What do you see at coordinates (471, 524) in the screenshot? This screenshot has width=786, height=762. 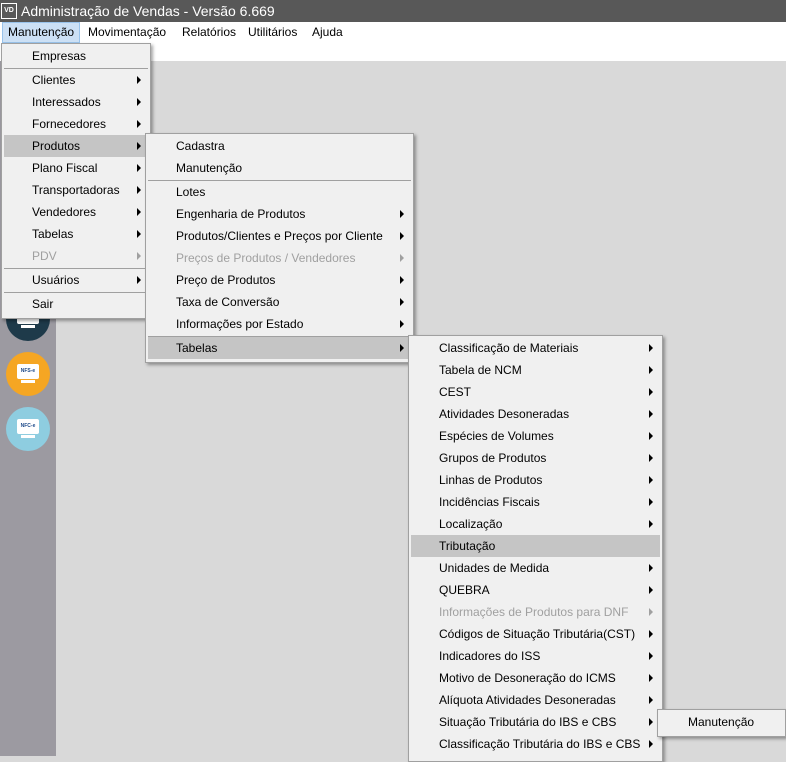 I see `menu-item-label: Localização` at bounding box center [471, 524].